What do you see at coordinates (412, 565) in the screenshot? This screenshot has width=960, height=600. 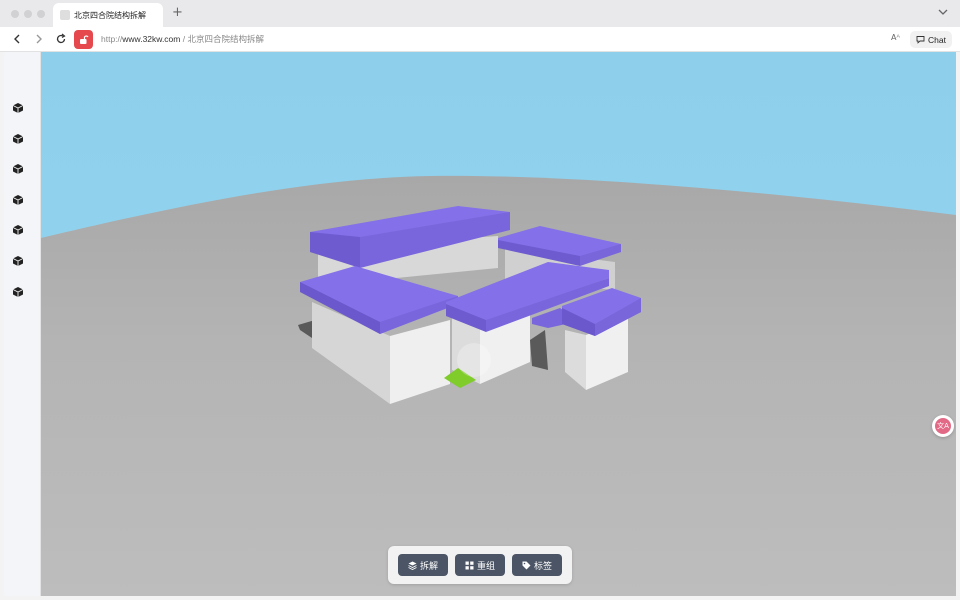 I see `layers-icon` at bounding box center [412, 565].